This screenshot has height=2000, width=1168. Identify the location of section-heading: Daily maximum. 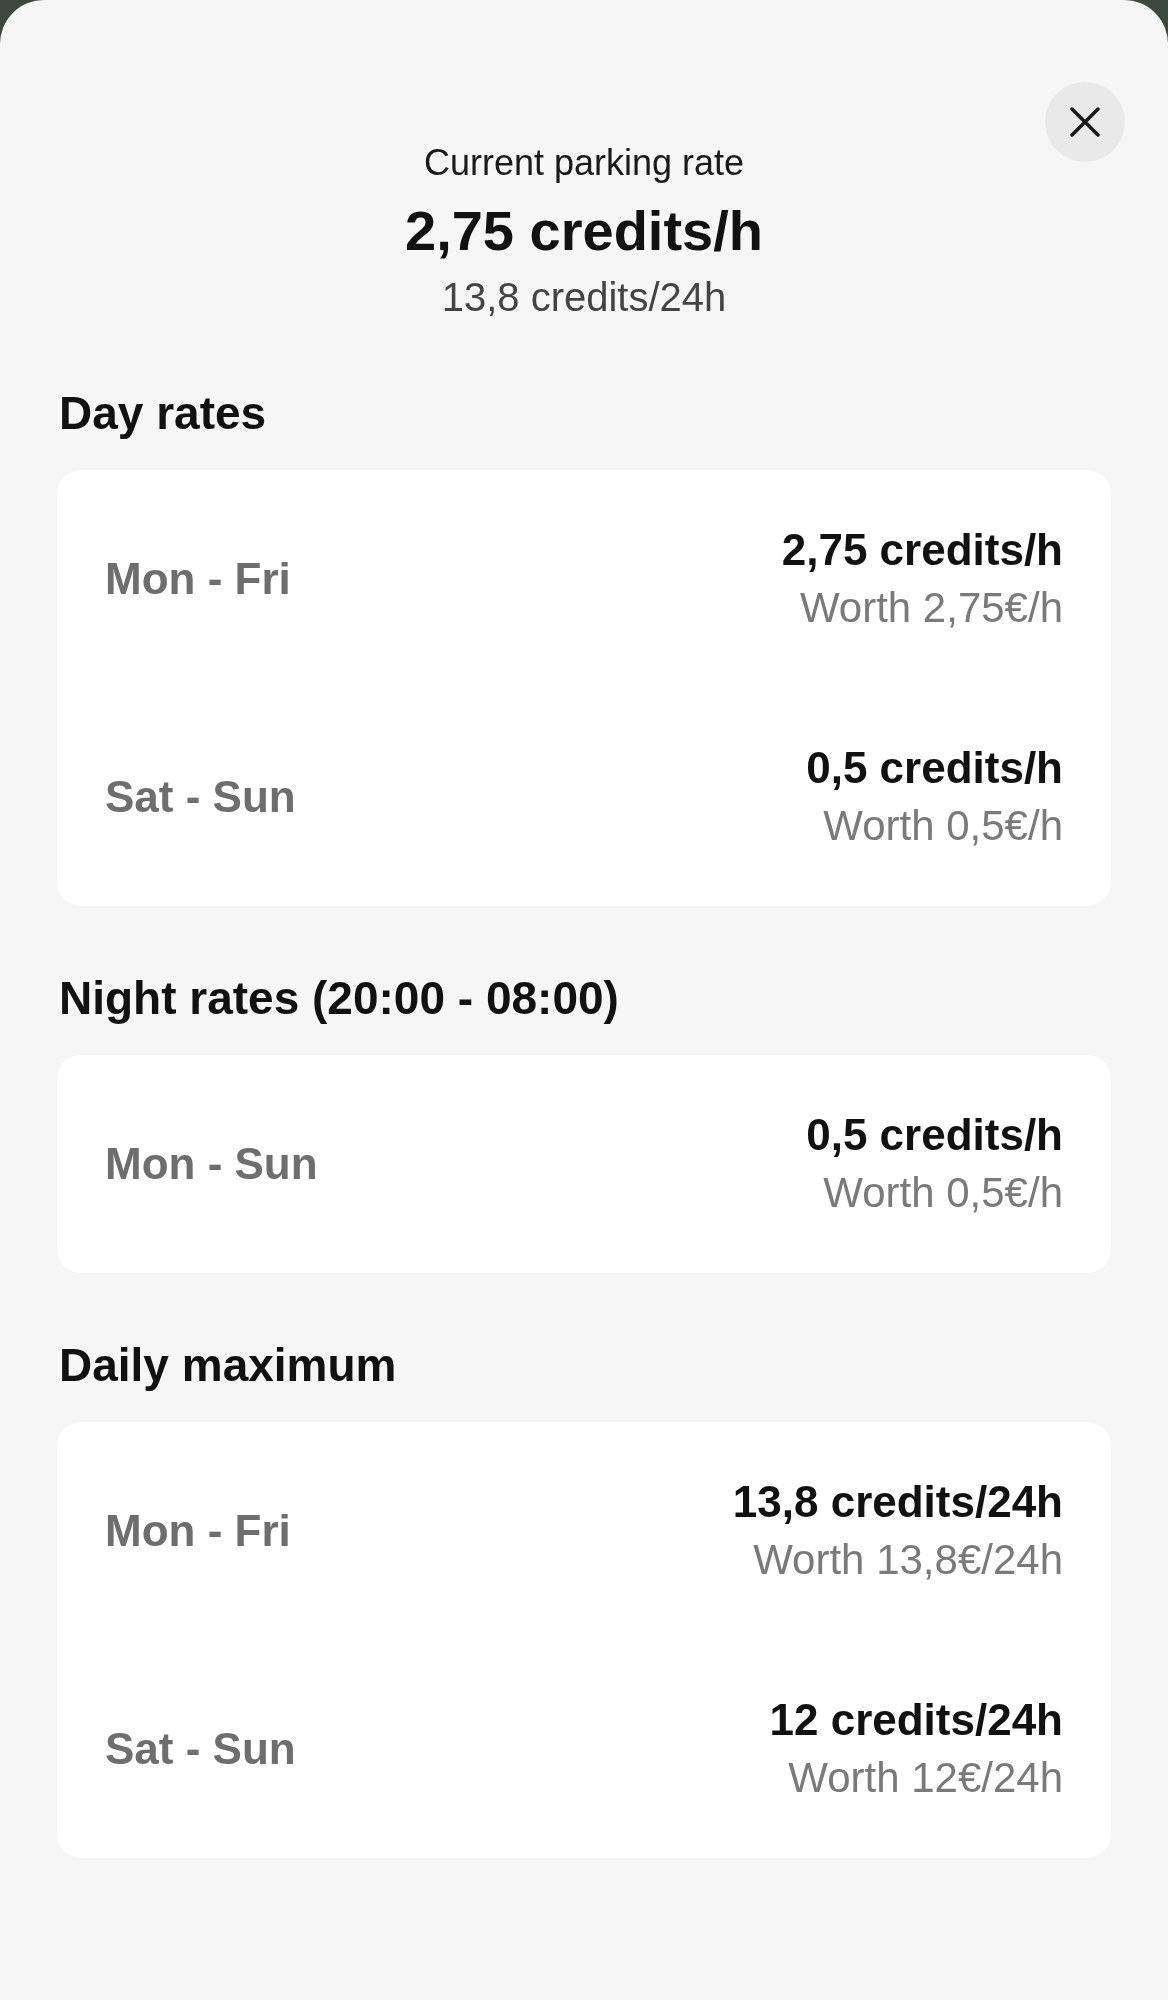
(227, 1365).